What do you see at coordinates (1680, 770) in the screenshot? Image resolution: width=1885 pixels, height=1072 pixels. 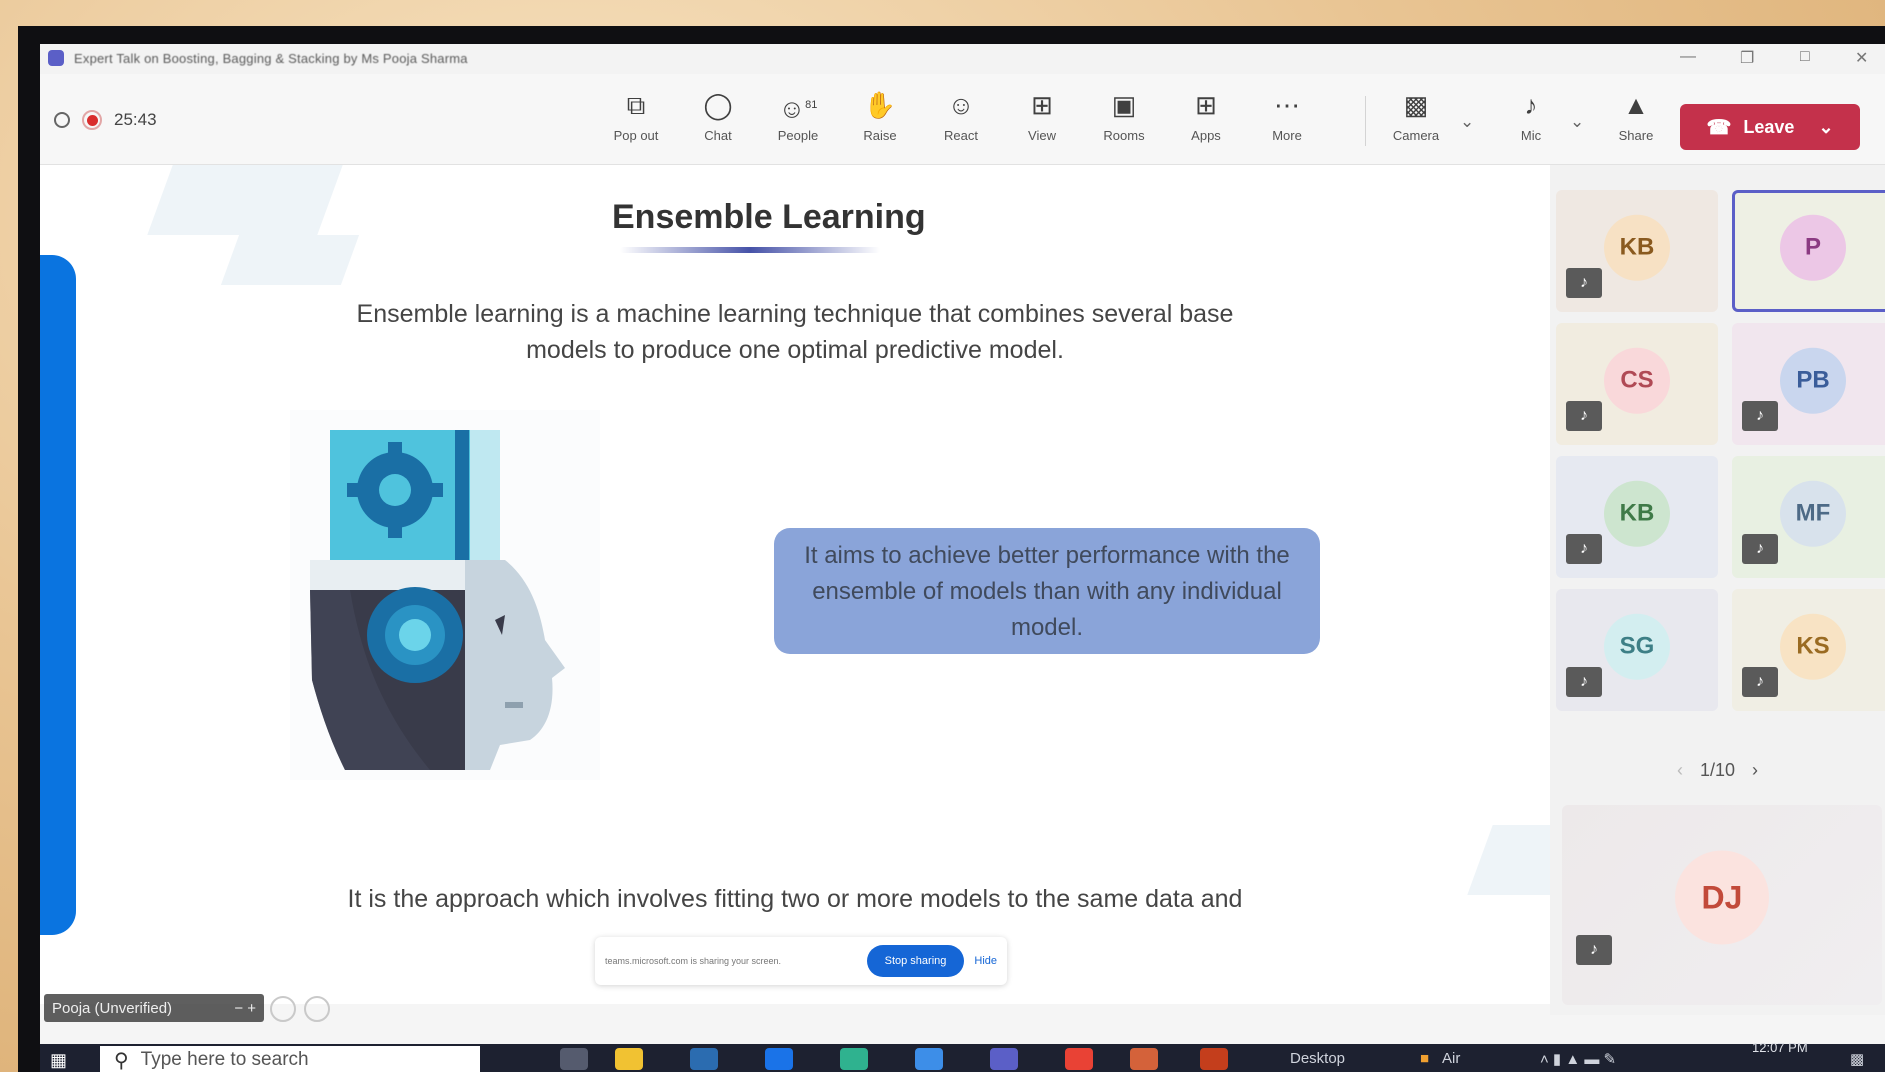 I see `previous-page-icon: ‹` at bounding box center [1680, 770].